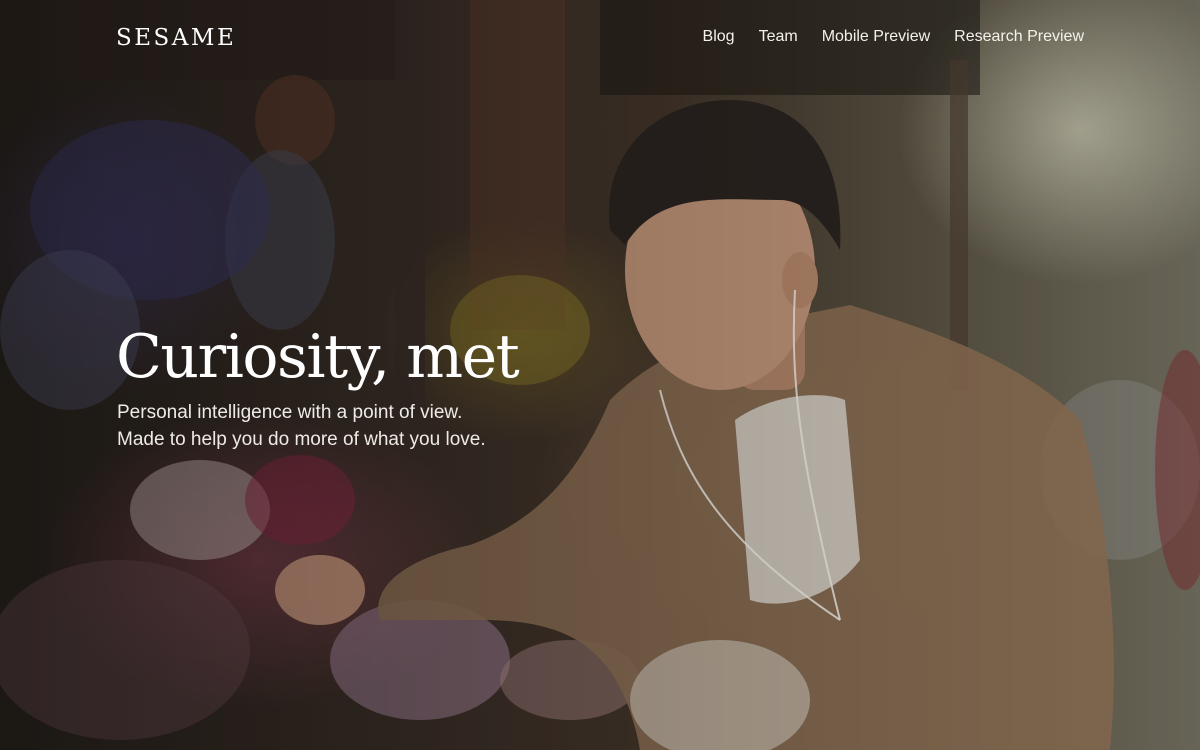 The image size is (1200, 750). What do you see at coordinates (876, 37) in the screenshot?
I see `nav-link-mobile-preview: Mobile Preview` at bounding box center [876, 37].